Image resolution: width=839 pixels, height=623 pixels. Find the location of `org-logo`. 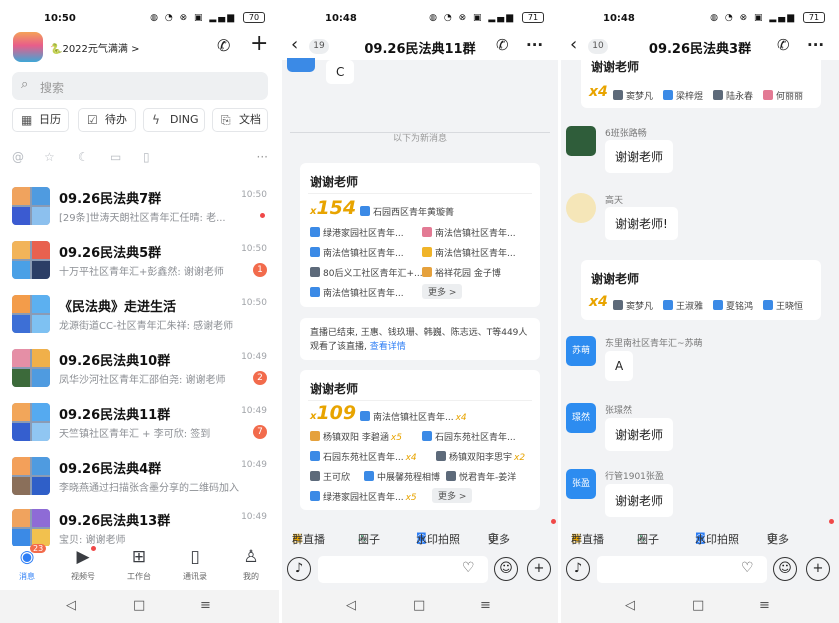

org-logo is located at coordinates (28, 47).